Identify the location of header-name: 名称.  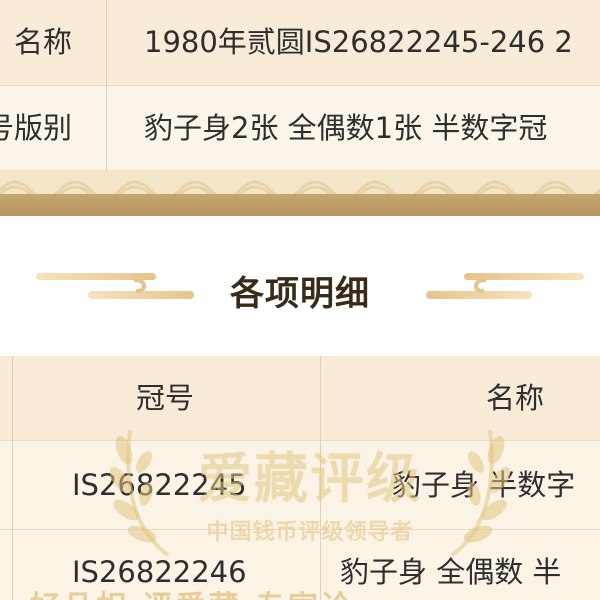
(514, 398).